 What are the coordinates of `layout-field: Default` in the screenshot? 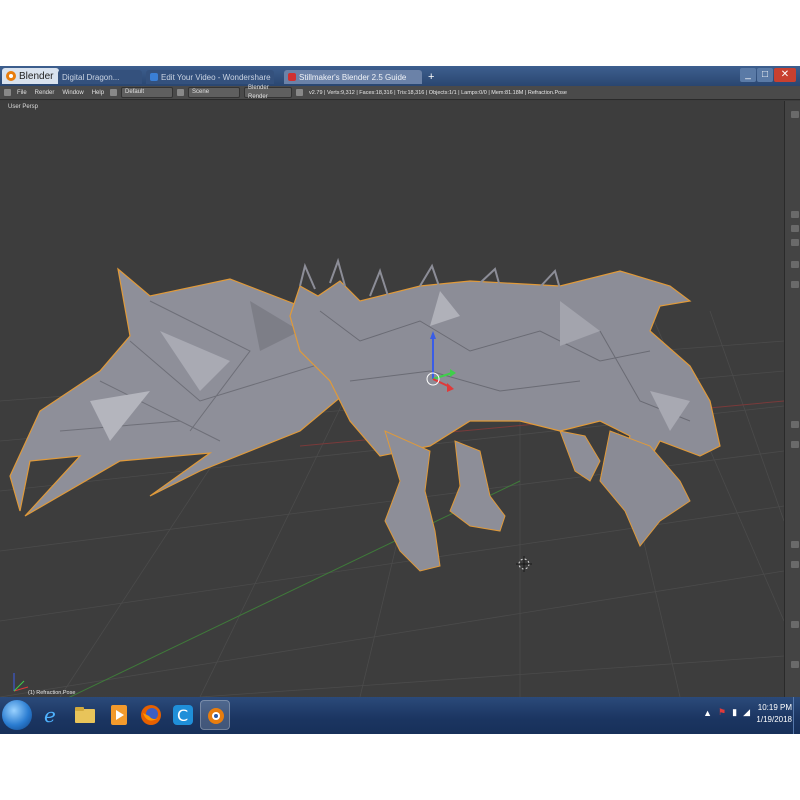 It's located at (147, 92).